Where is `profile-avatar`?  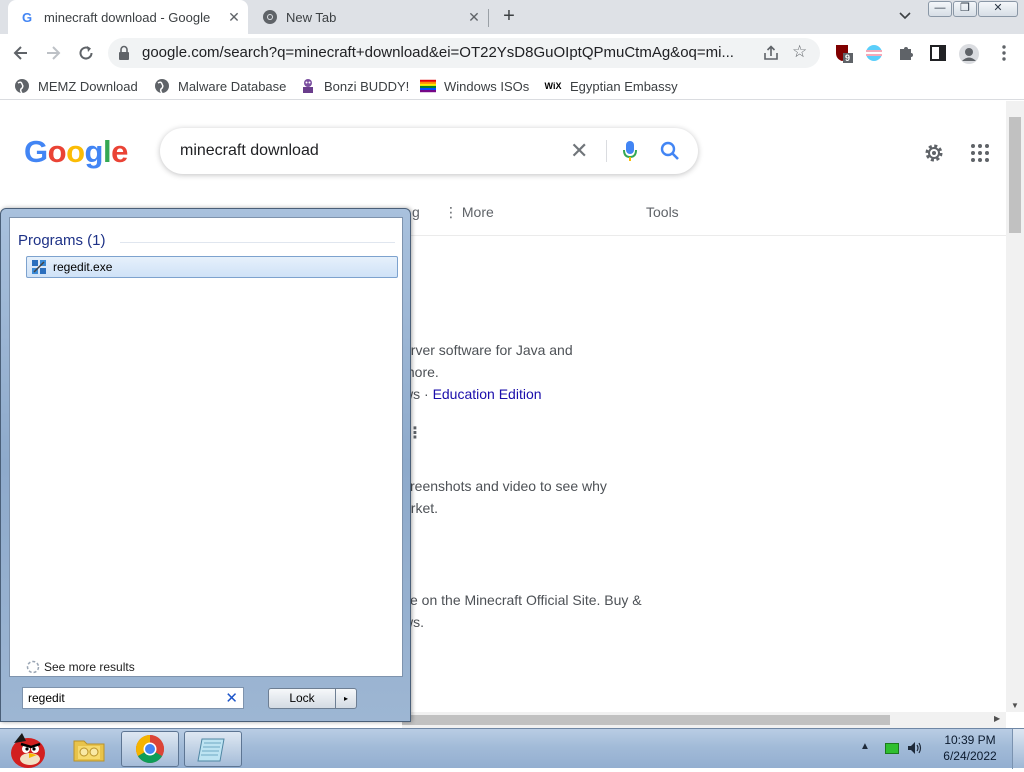 profile-avatar is located at coordinates (968, 53).